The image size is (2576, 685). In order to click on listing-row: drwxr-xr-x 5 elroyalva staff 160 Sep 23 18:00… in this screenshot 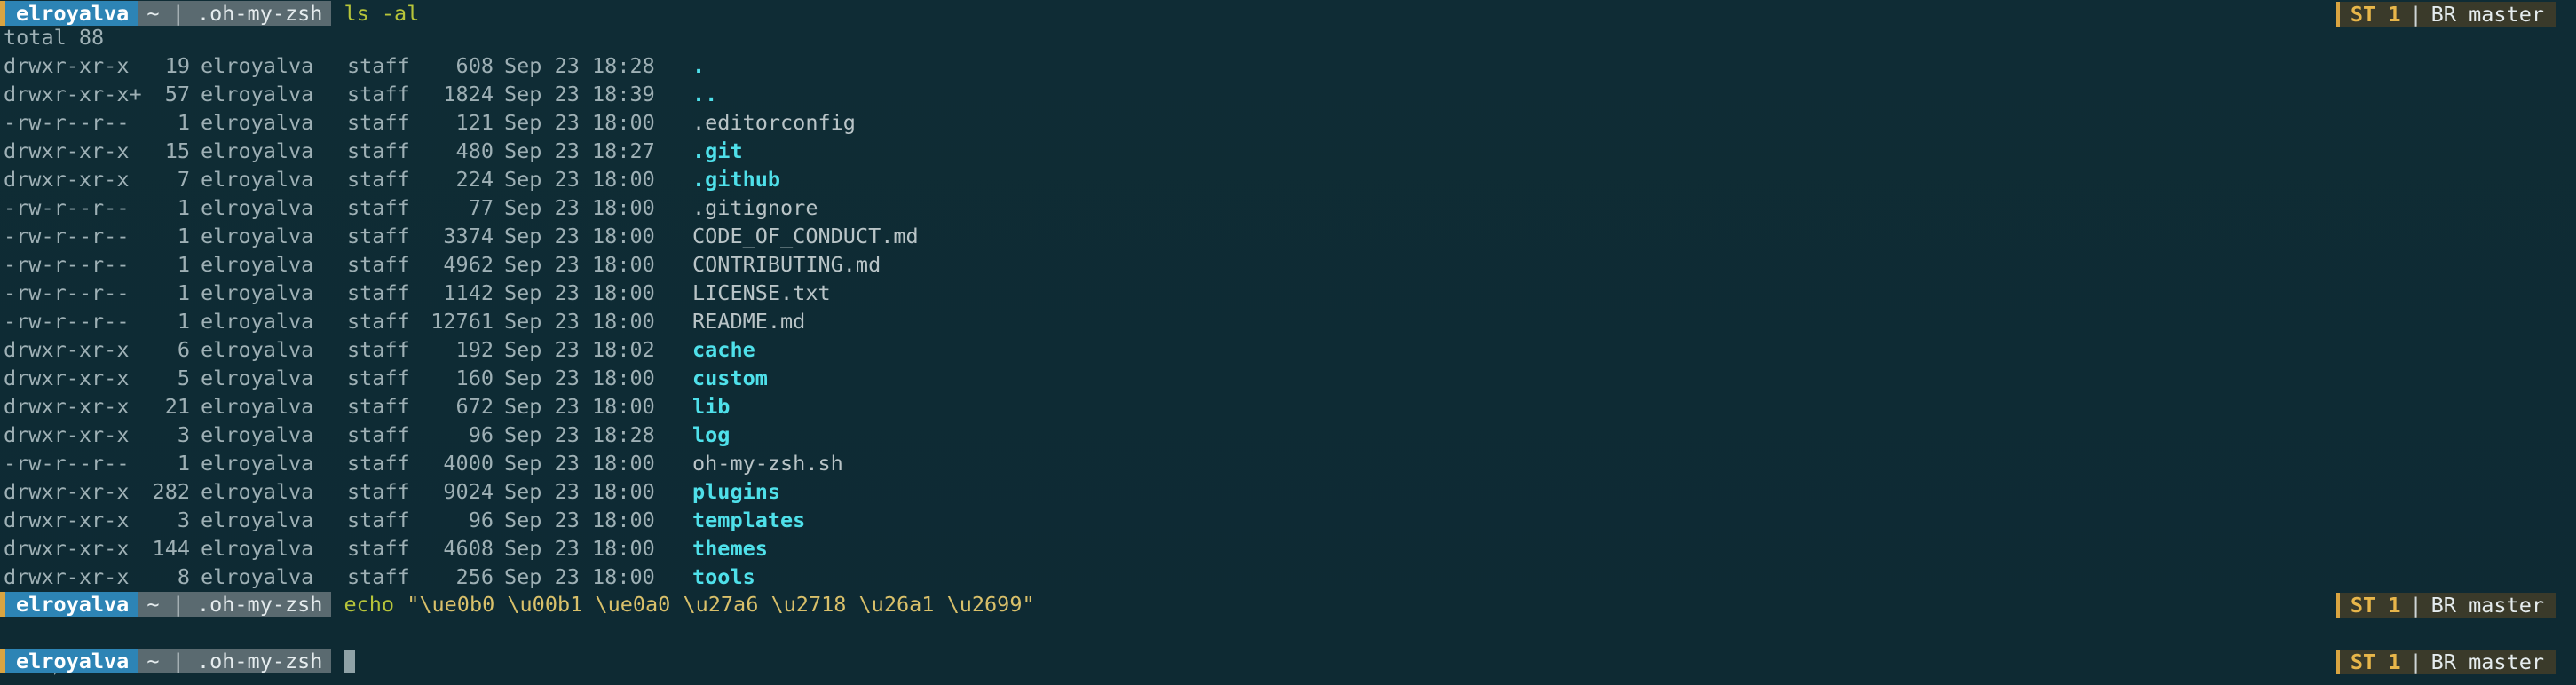, I will do `click(1290, 378)`.